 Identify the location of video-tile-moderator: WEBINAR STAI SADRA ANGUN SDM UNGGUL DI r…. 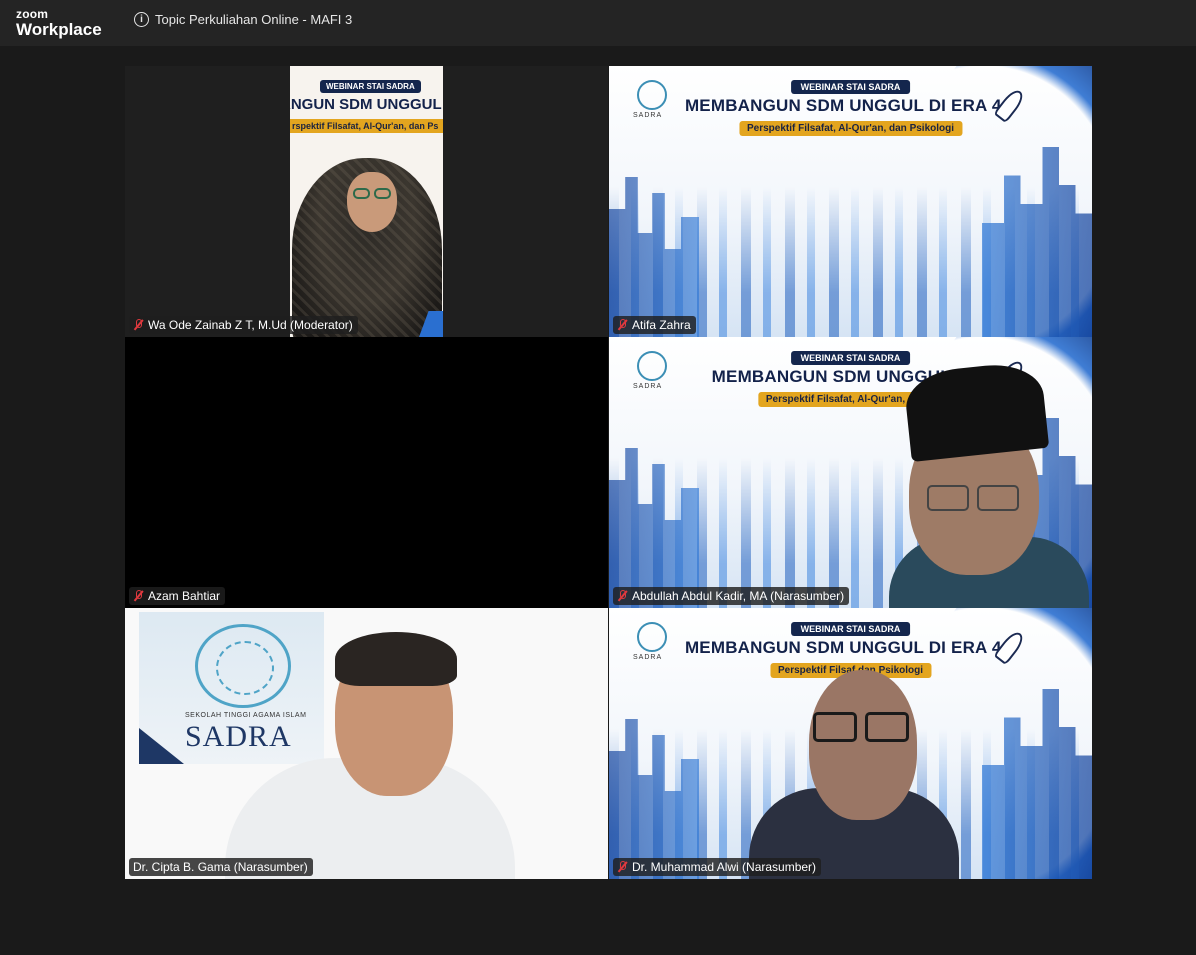
(366, 201).